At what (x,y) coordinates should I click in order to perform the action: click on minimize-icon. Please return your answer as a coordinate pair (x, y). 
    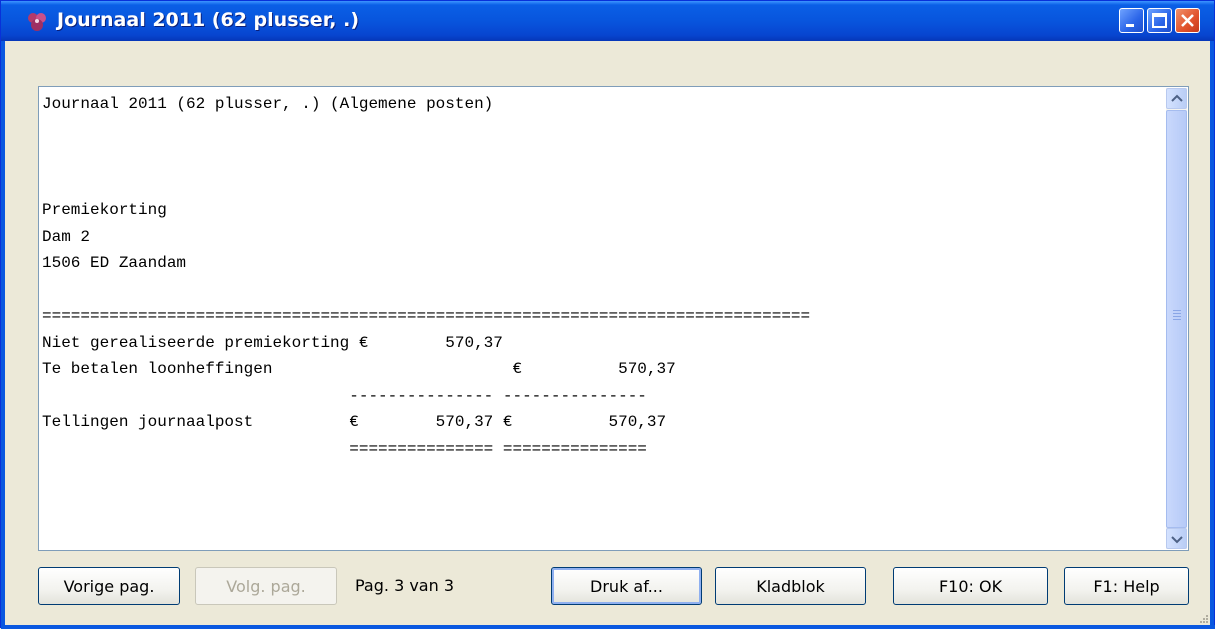
    Looking at the image, I should click on (1130, 25).